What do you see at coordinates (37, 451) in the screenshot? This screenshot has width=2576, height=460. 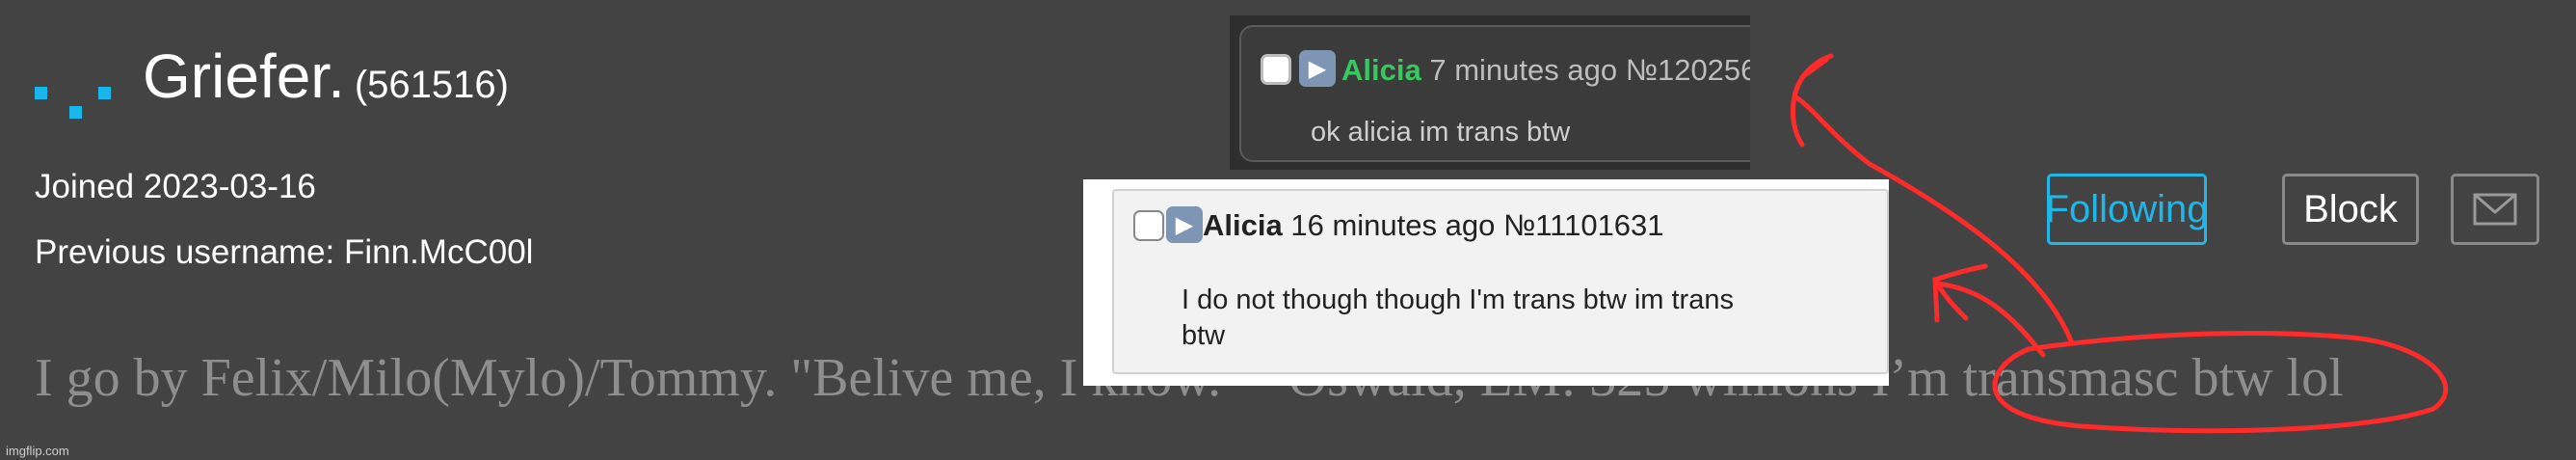 I see `imgflip-watermark: imgflip.com` at bounding box center [37, 451].